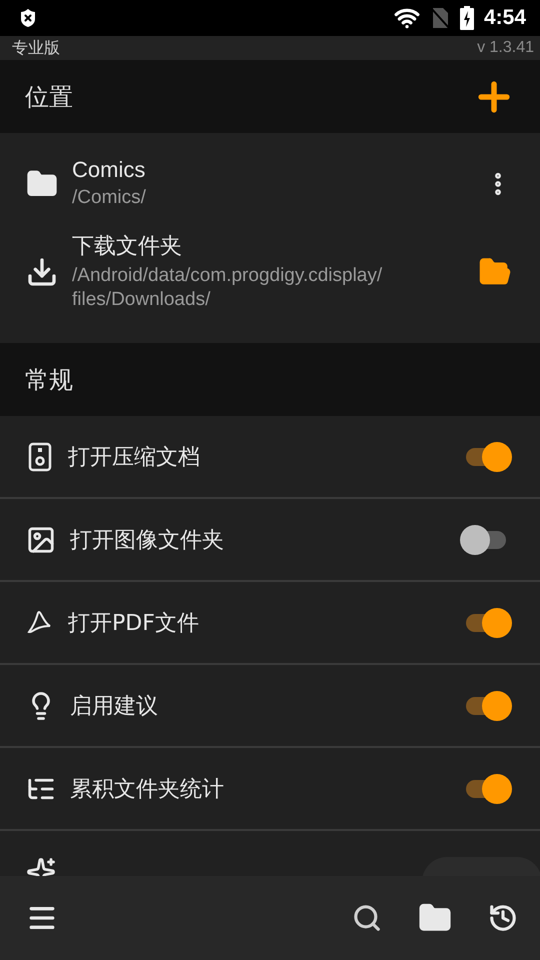 This screenshot has height=960, width=540. What do you see at coordinates (49, 97) in the screenshot?
I see `section-title: 位置` at bounding box center [49, 97].